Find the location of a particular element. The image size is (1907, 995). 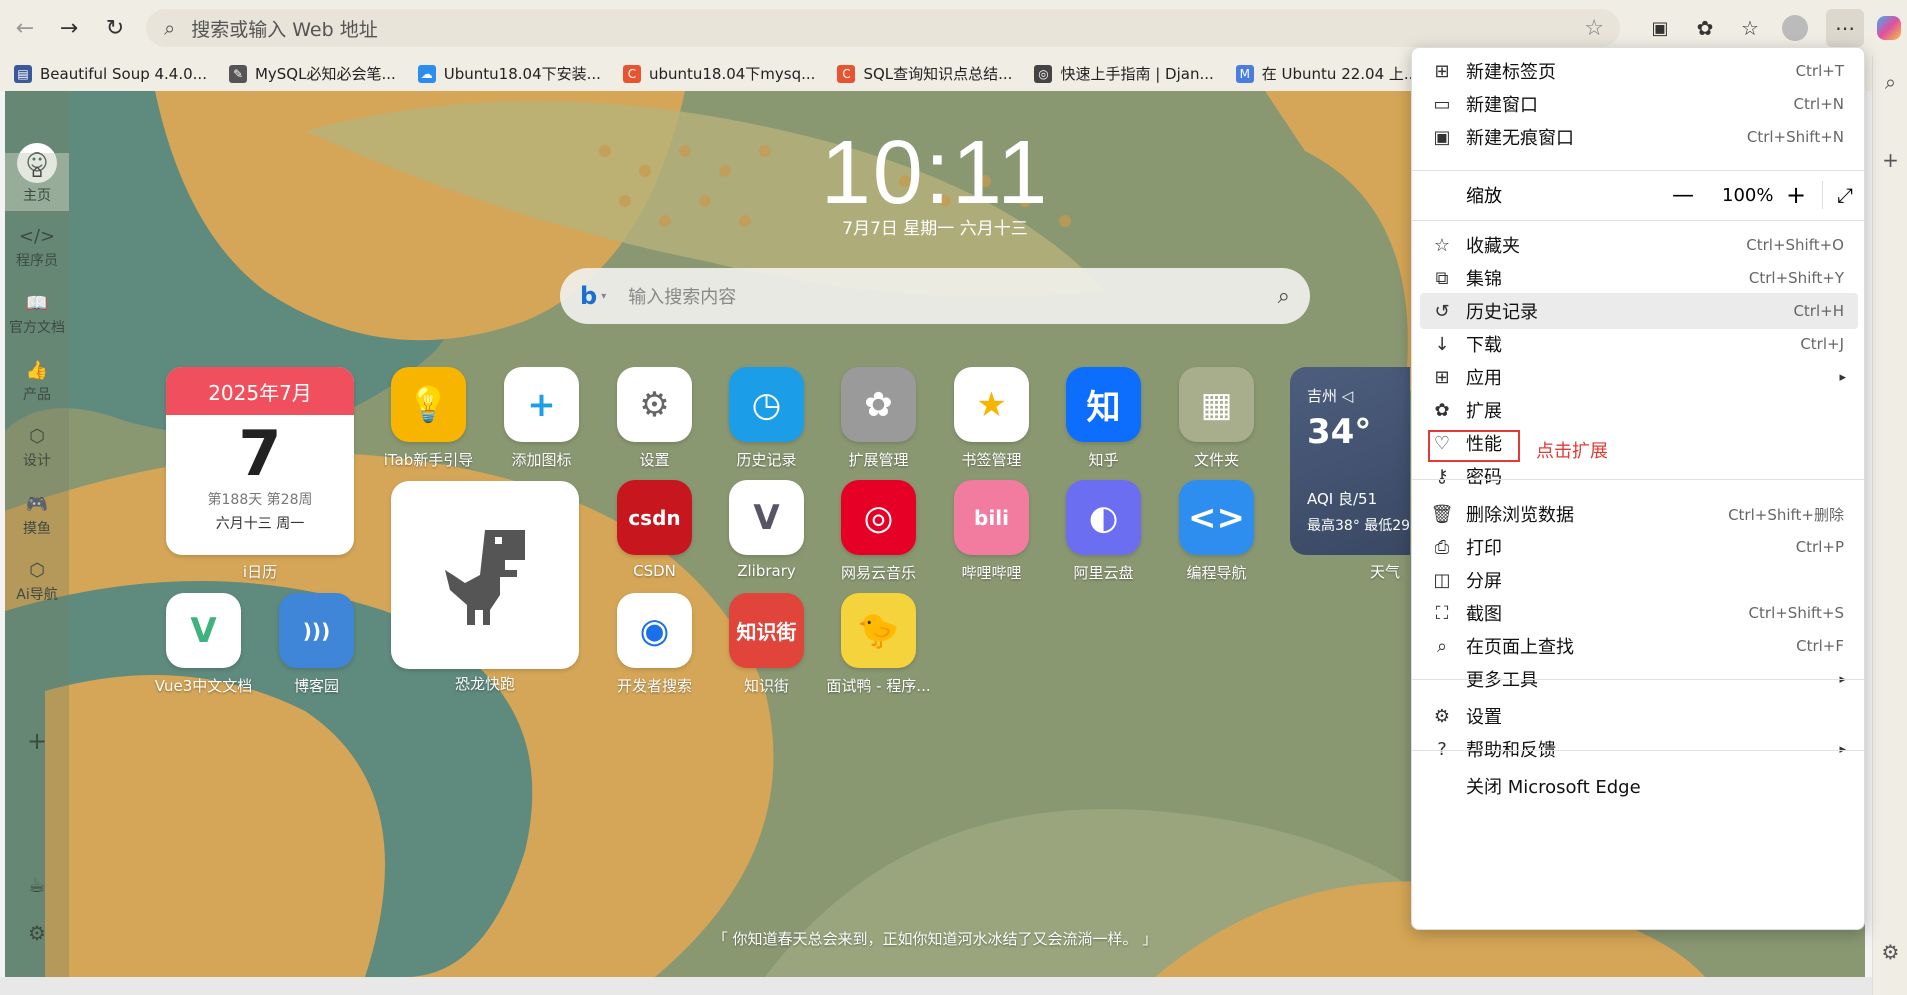

sidebar-item-1: </> 程序员 is located at coordinates (37, 247).